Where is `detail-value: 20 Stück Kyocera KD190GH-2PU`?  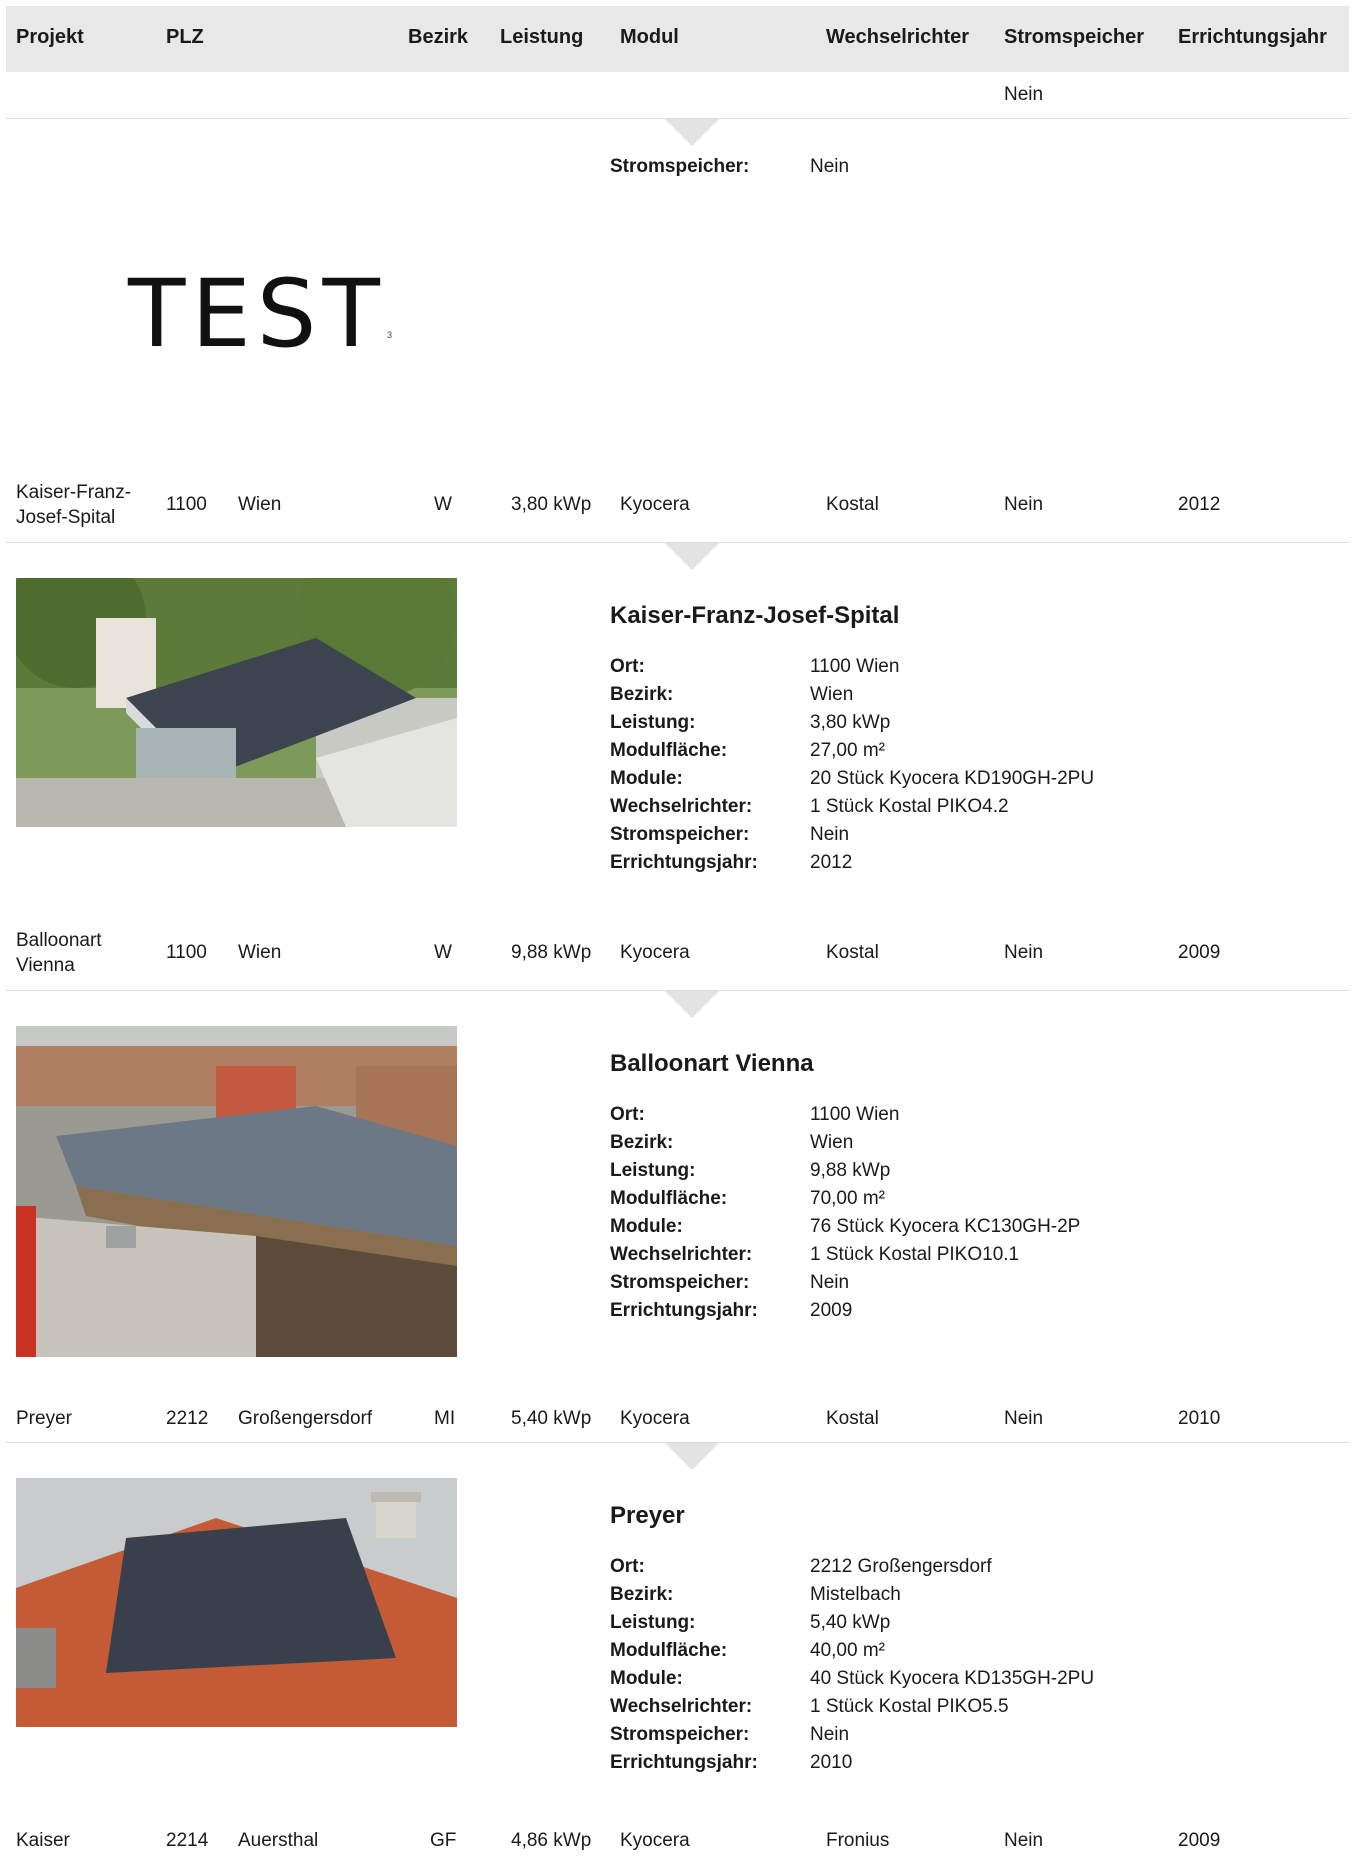 detail-value: 20 Stück Kyocera KD190GH-2PU is located at coordinates (952, 778).